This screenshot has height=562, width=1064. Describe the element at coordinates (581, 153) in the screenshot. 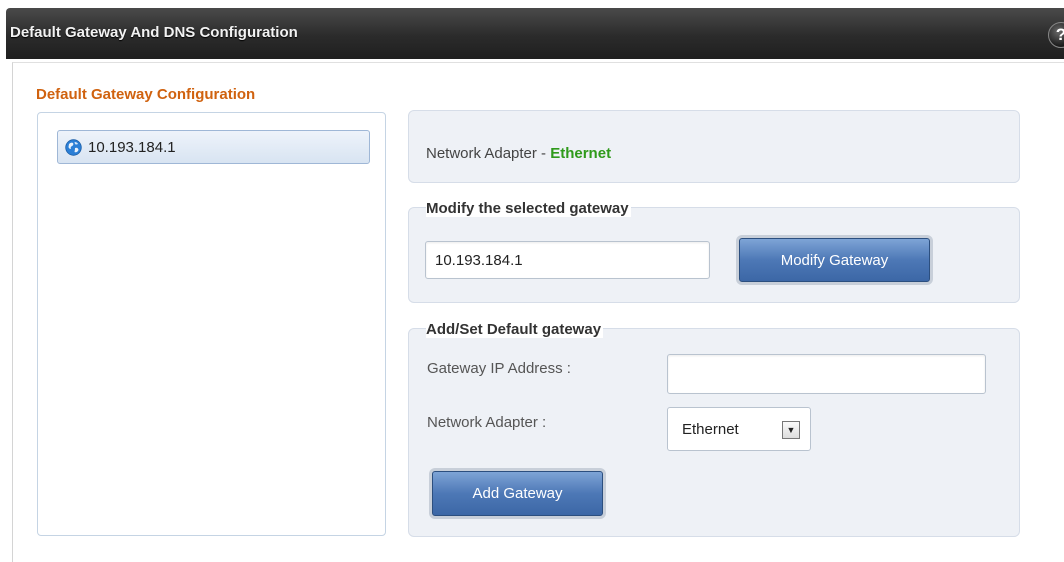

I see `adapter-name: Ethernet` at that location.